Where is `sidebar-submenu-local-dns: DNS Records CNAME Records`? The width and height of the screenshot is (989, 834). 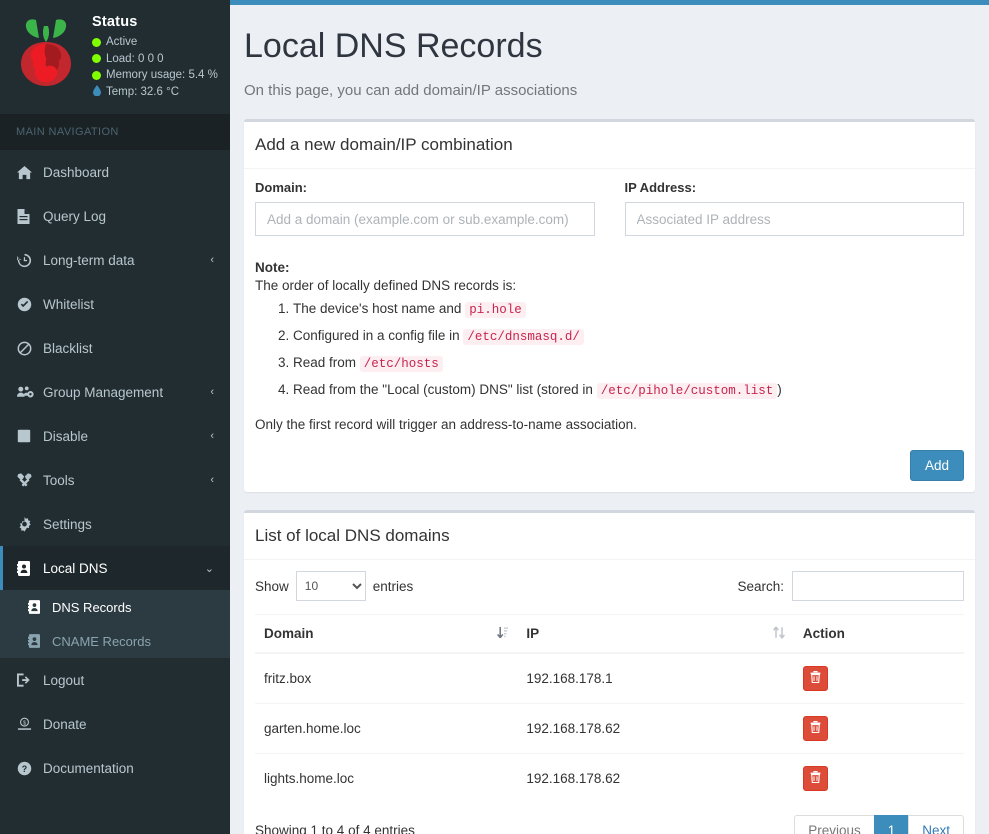 sidebar-submenu-local-dns: DNS Records CNAME Records is located at coordinates (115, 624).